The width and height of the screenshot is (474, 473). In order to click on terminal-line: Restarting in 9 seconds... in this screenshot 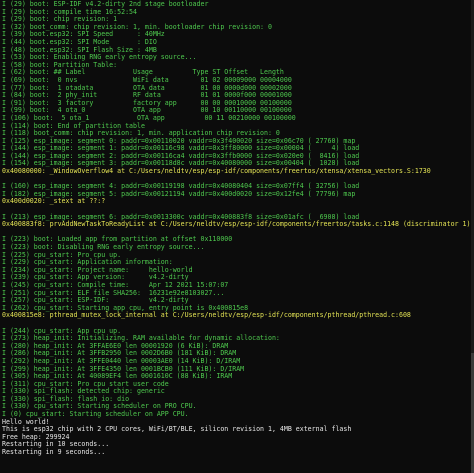, I will do `click(54, 452)`.